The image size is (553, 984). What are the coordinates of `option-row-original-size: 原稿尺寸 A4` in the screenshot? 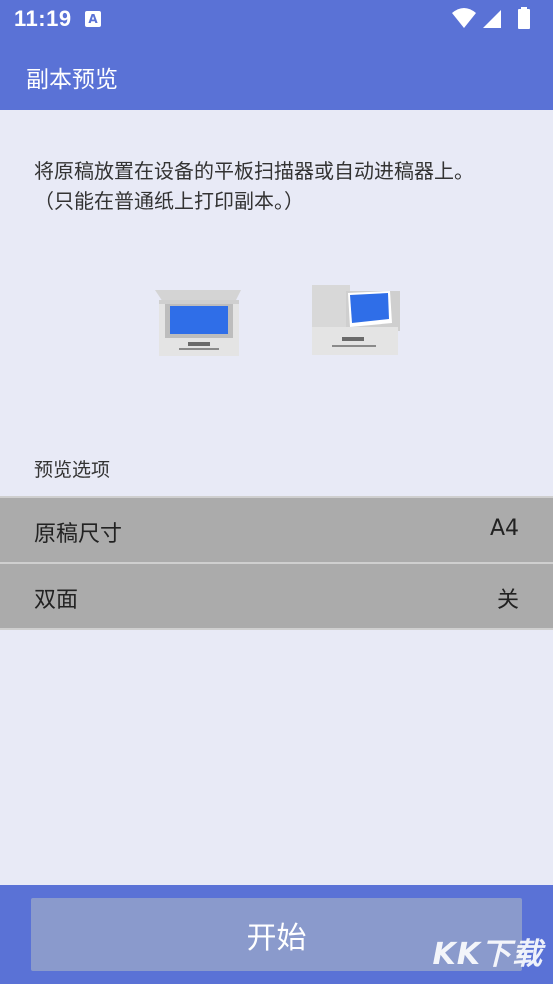 It's located at (276, 529).